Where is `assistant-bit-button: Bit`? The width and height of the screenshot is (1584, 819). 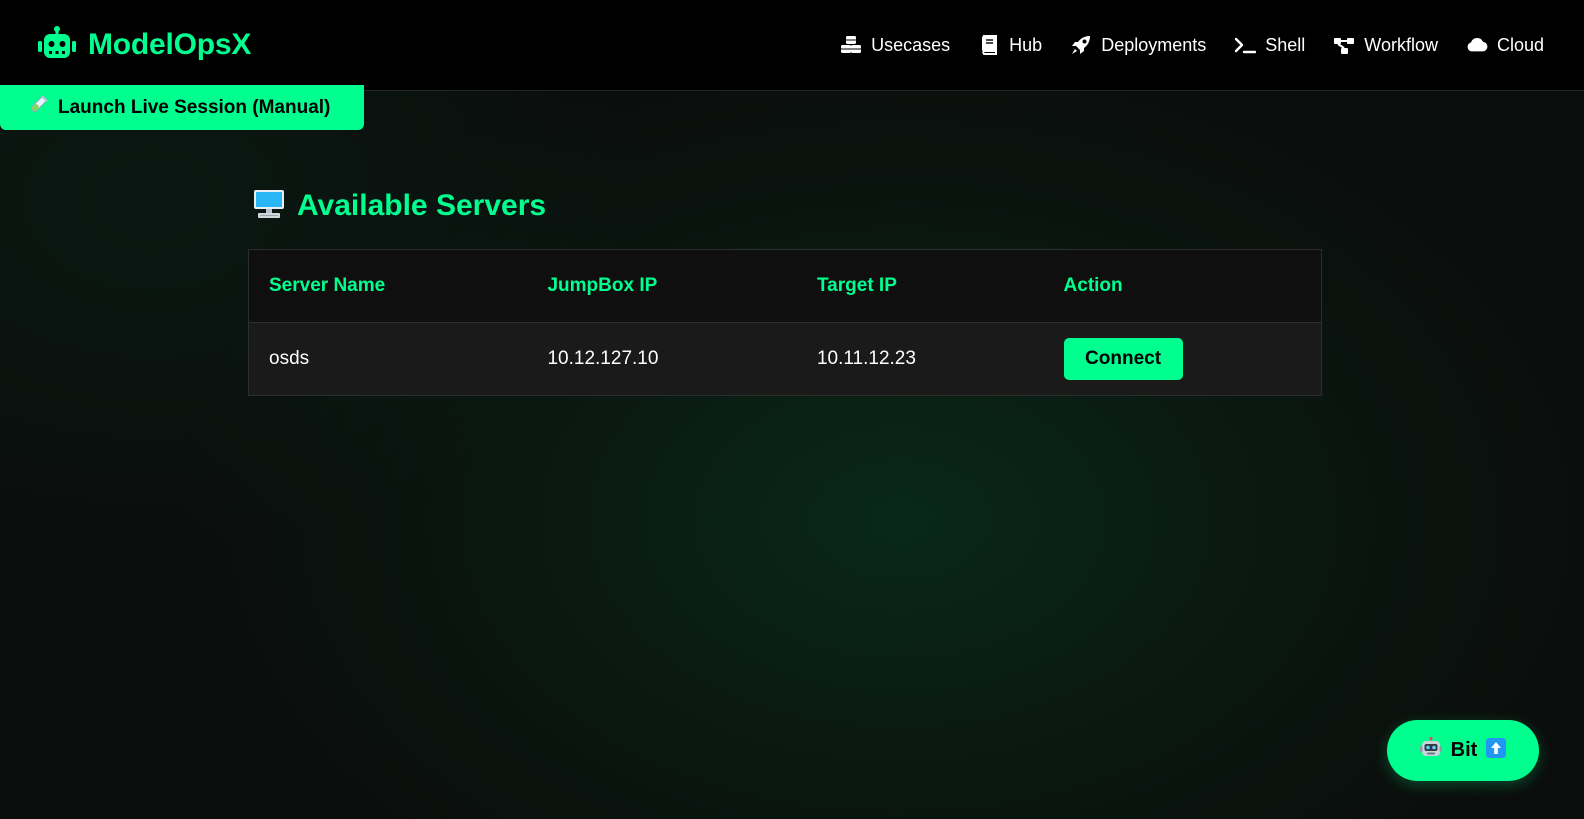 assistant-bit-button: Bit is located at coordinates (1463, 750).